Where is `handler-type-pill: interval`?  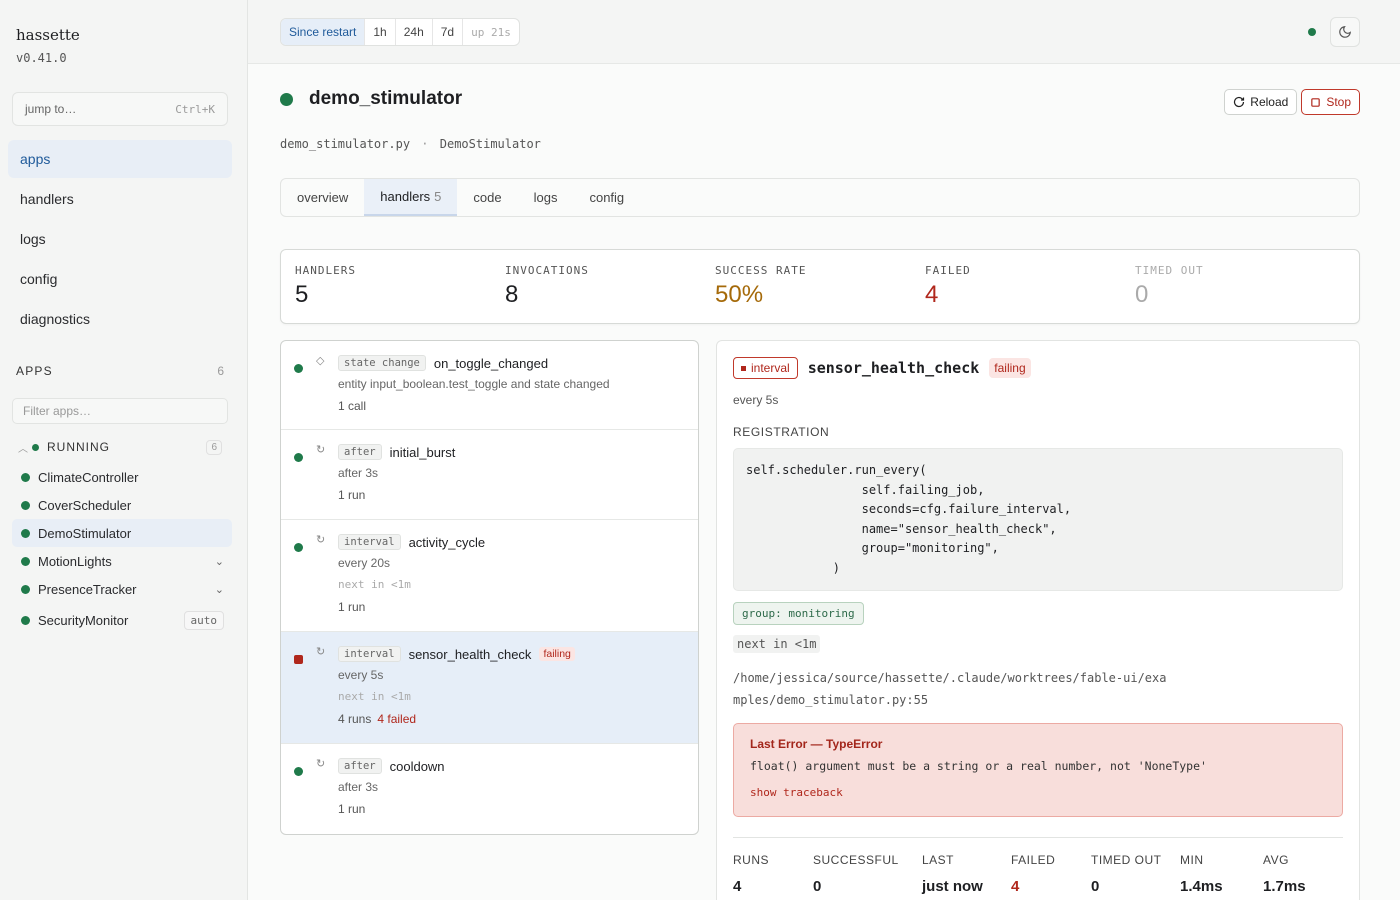
handler-type-pill: interval is located at coordinates (369, 542).